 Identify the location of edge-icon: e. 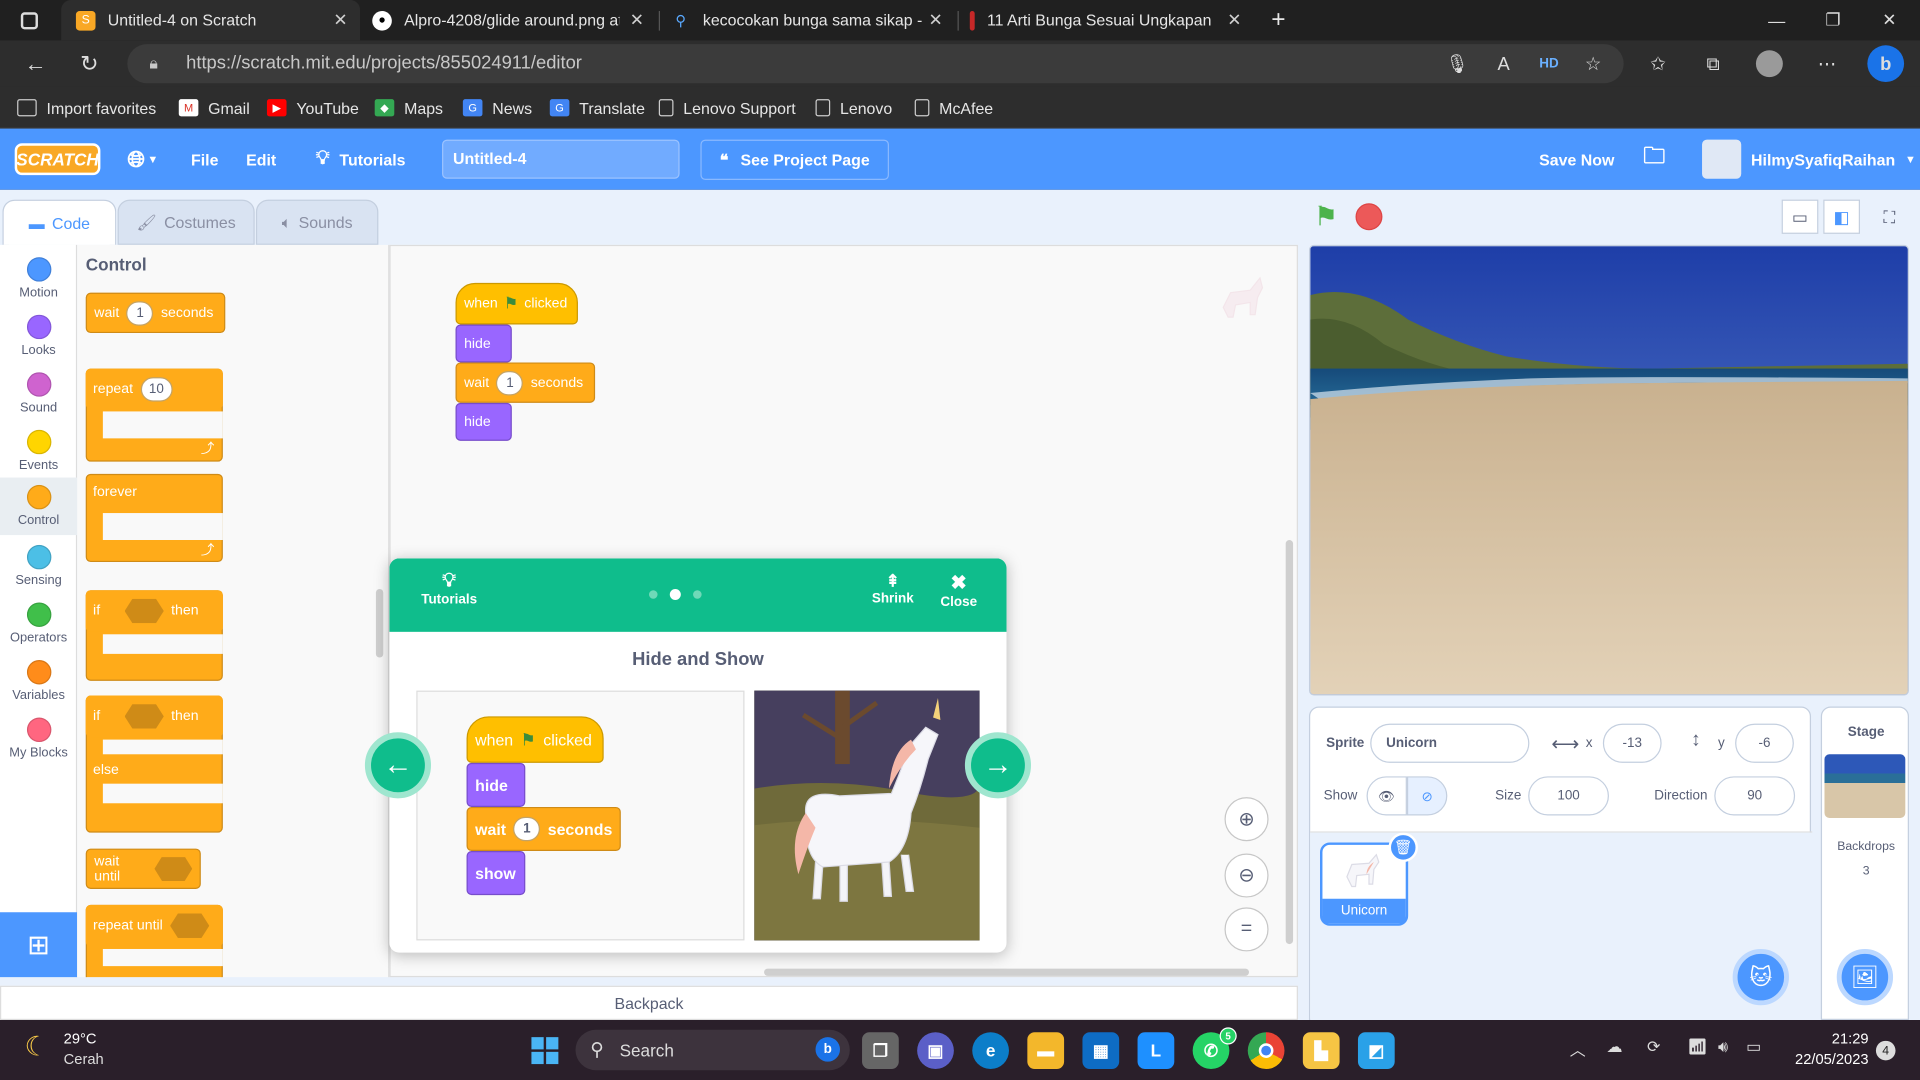
(990, 1050).